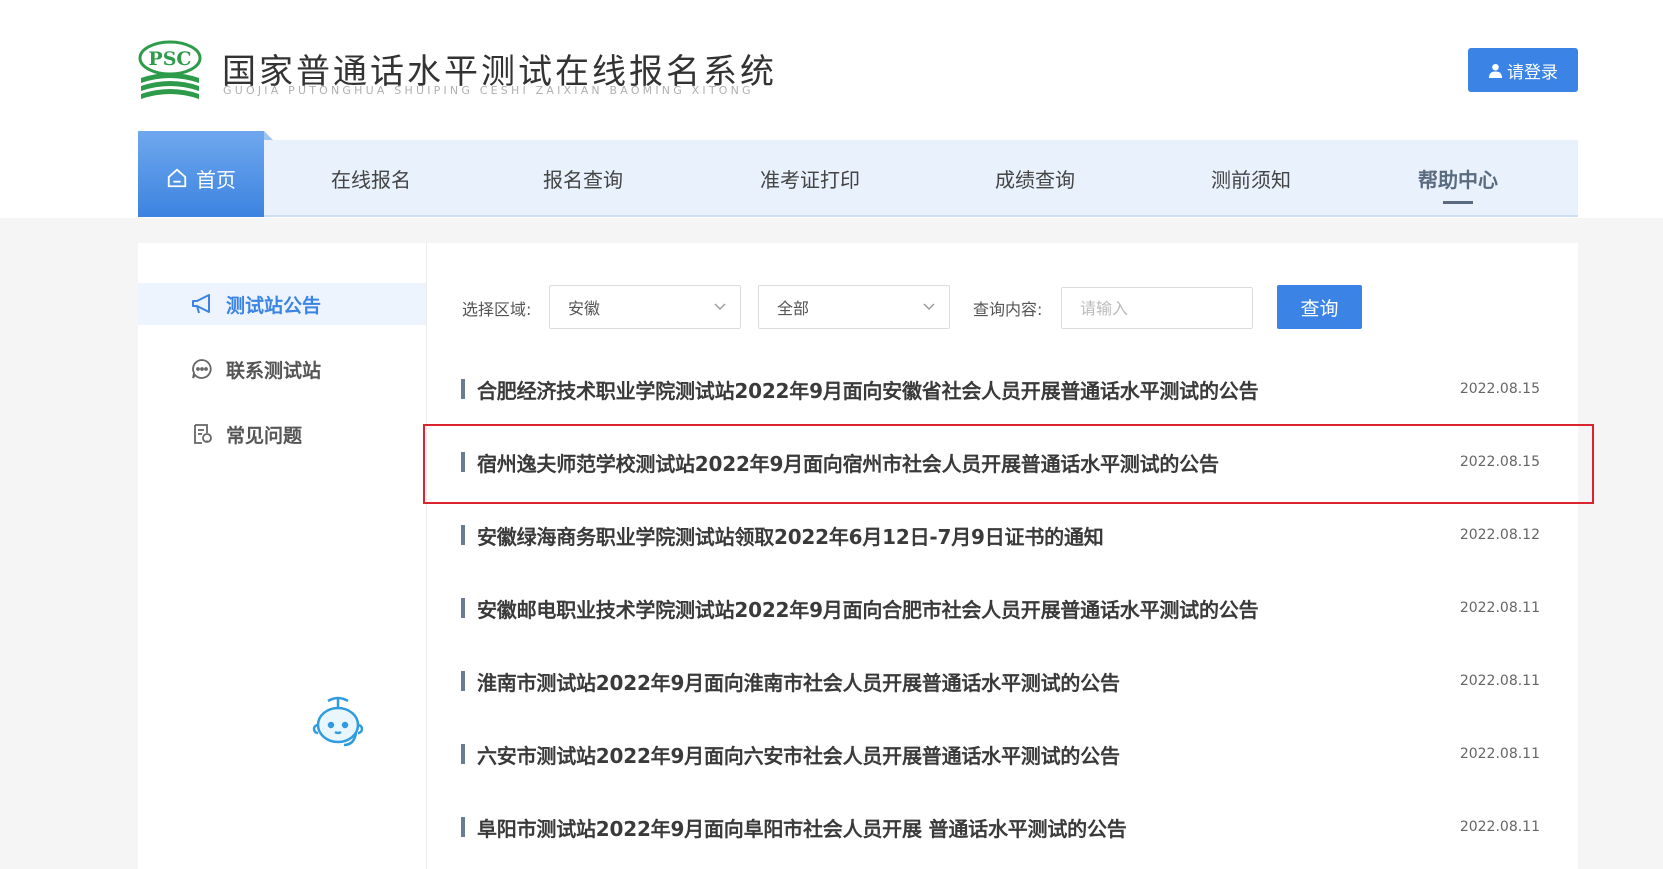 The width and height of the screenshot is (1663, 869). What do you see at coordinates (1532, 72) in the screenshot?
I see `login-label: 请登录` at bounding box center [1532, 72].